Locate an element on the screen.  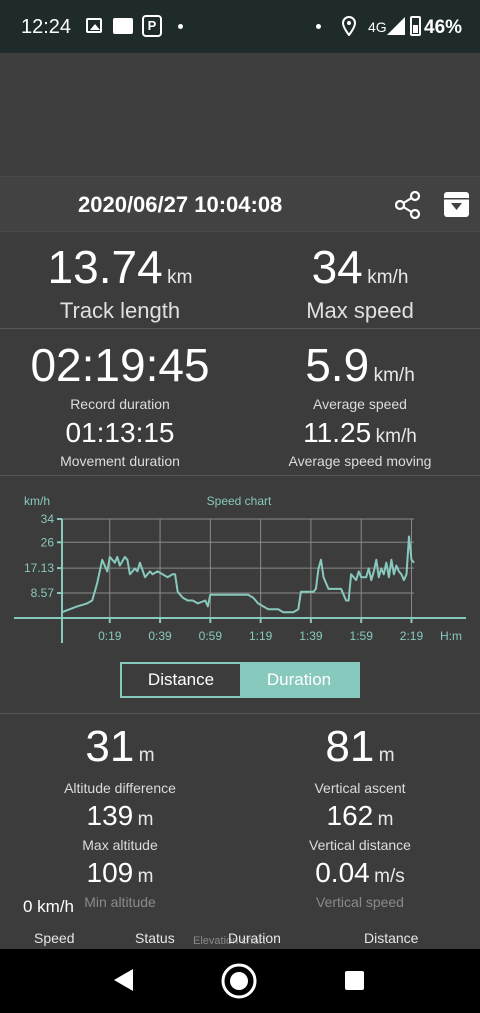
tab-distance: Distance is located at coordinates (391, 938).